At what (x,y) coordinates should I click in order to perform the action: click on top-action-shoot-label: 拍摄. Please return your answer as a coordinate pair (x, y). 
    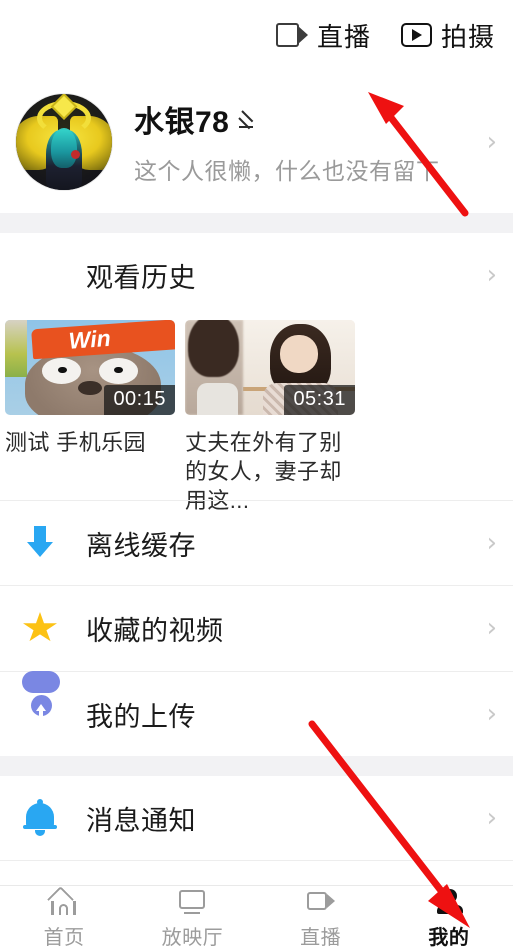
    Looking at the image, I should click on (467, 36).